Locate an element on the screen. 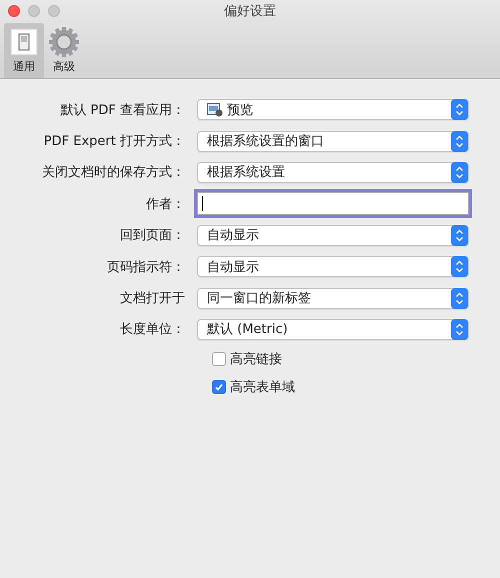 The width and height of the screenshot is (500, 578). gear-icon is located at coordinates (64, 42).